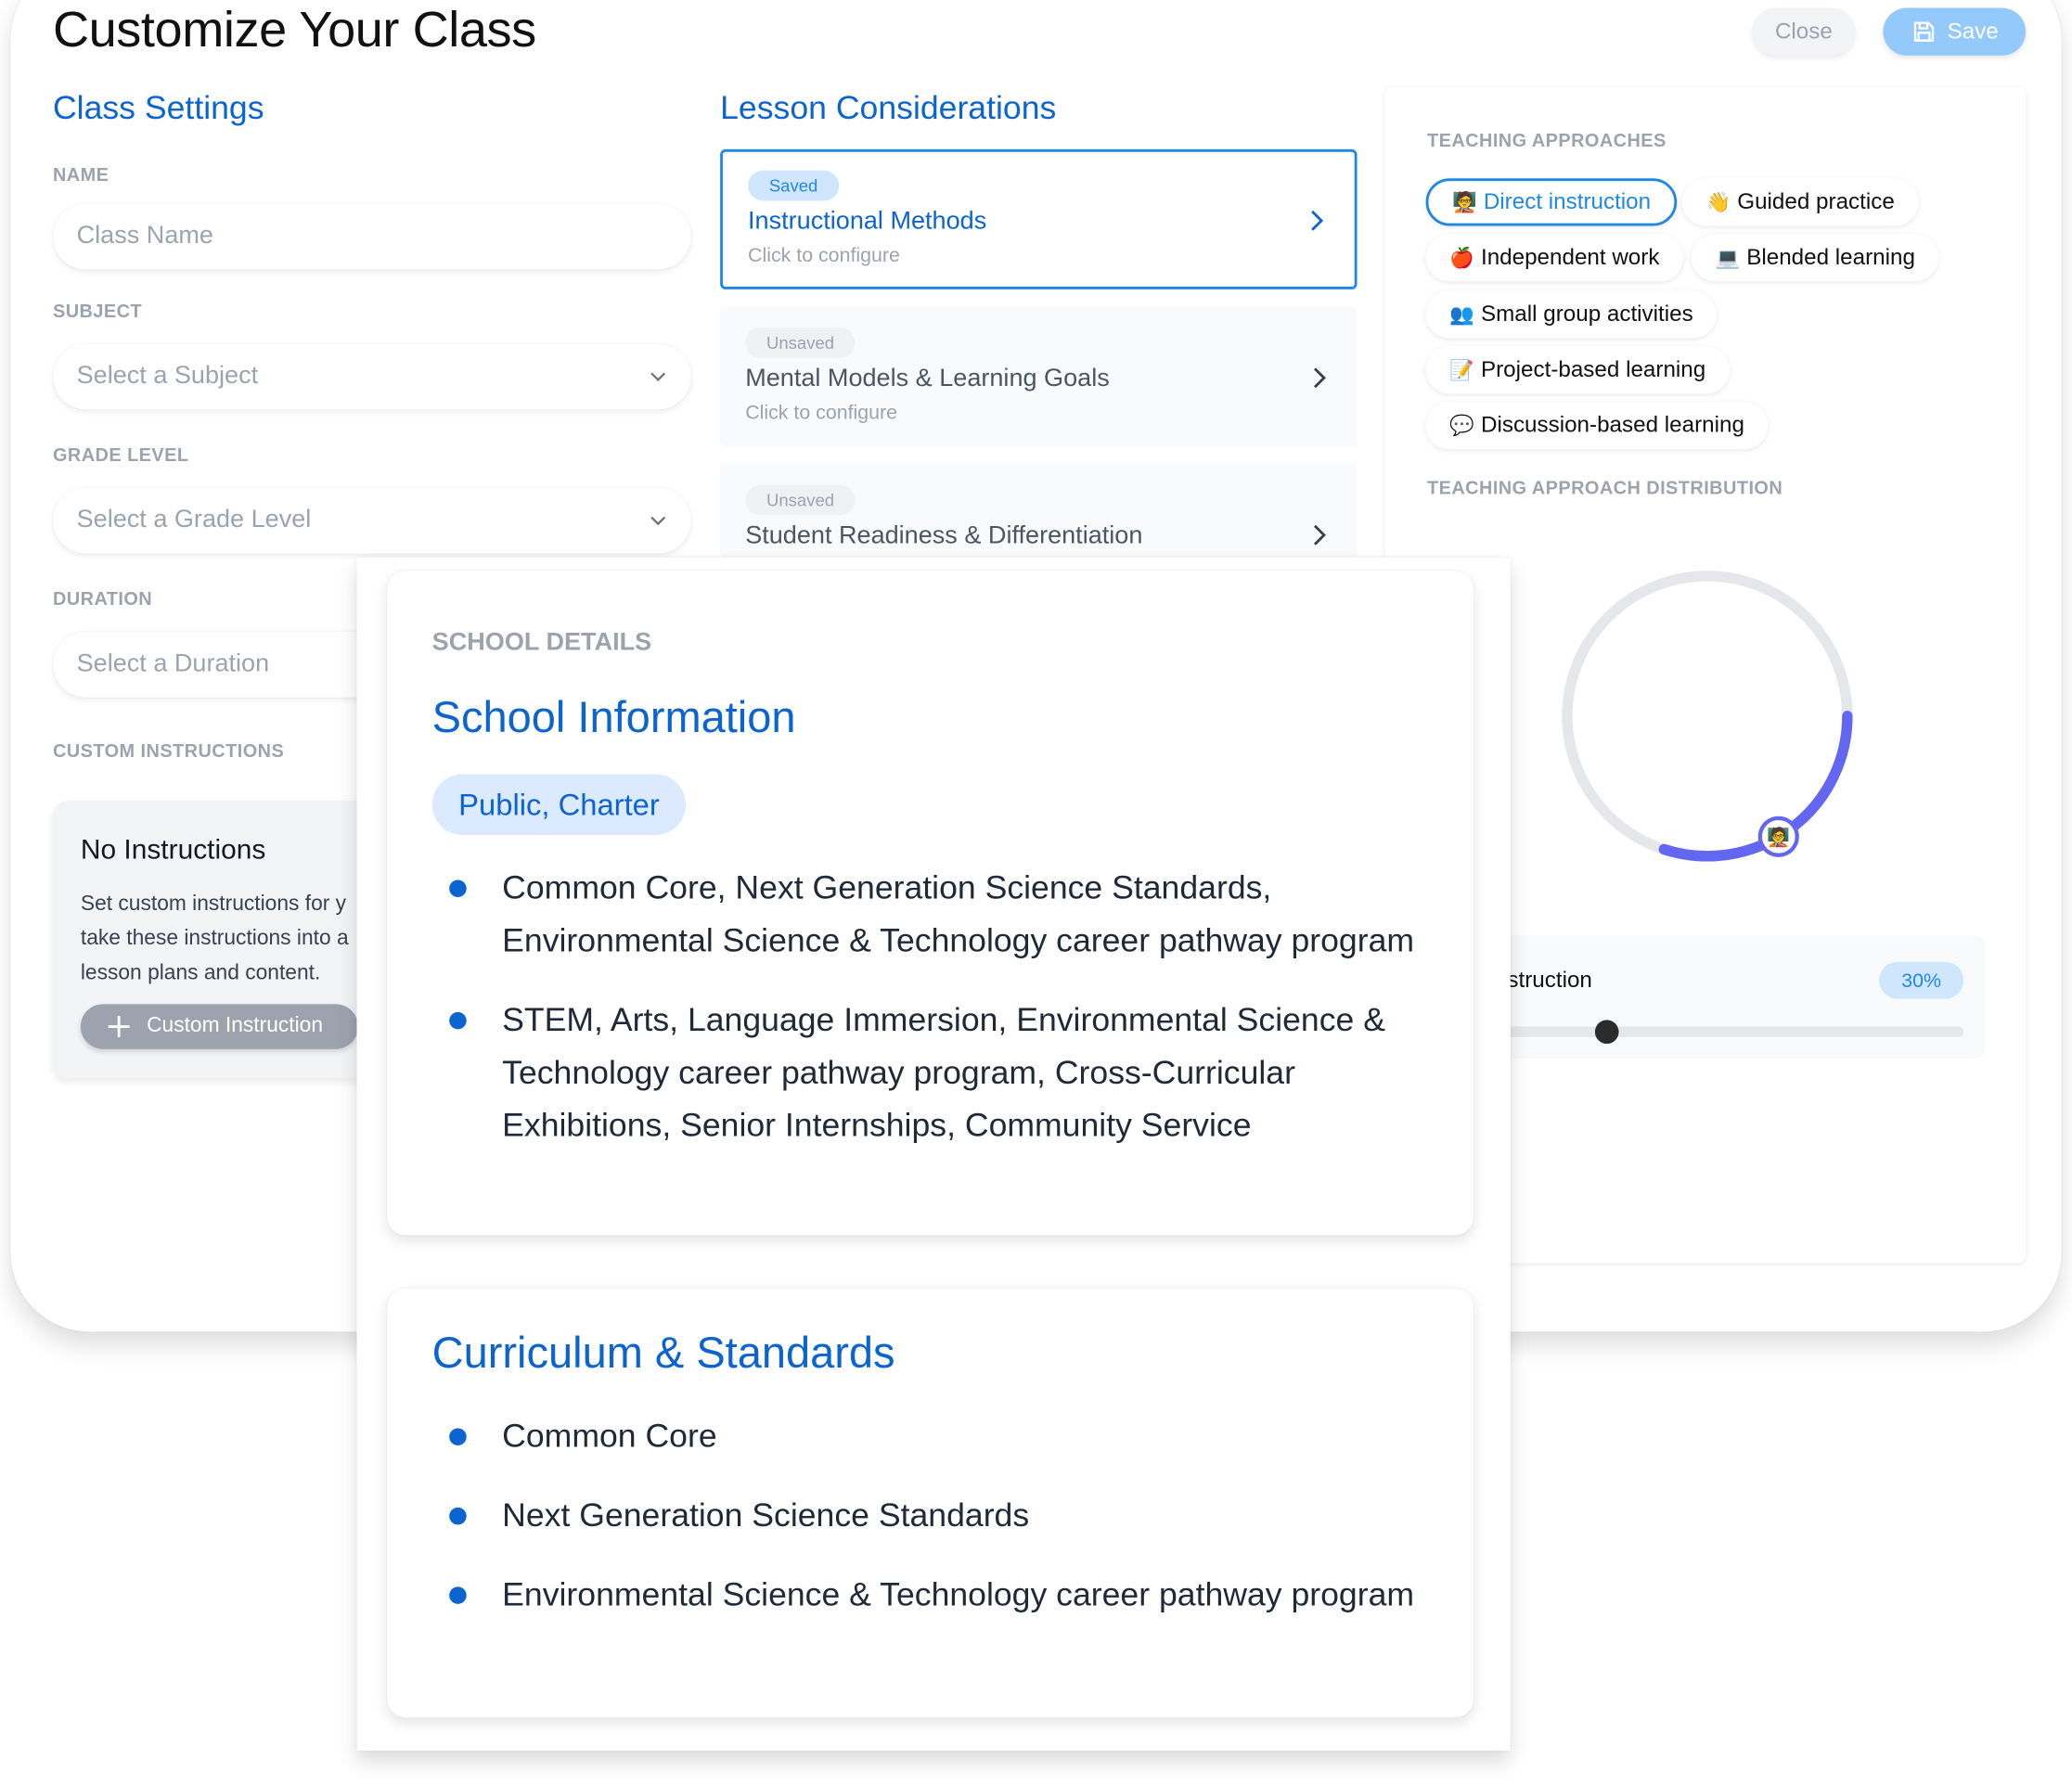 The height and width of the screenshot is (1785, 2072). Describe the element at coordinates (119, 1026) in the screenshot. I see `plus-icon` at that location.